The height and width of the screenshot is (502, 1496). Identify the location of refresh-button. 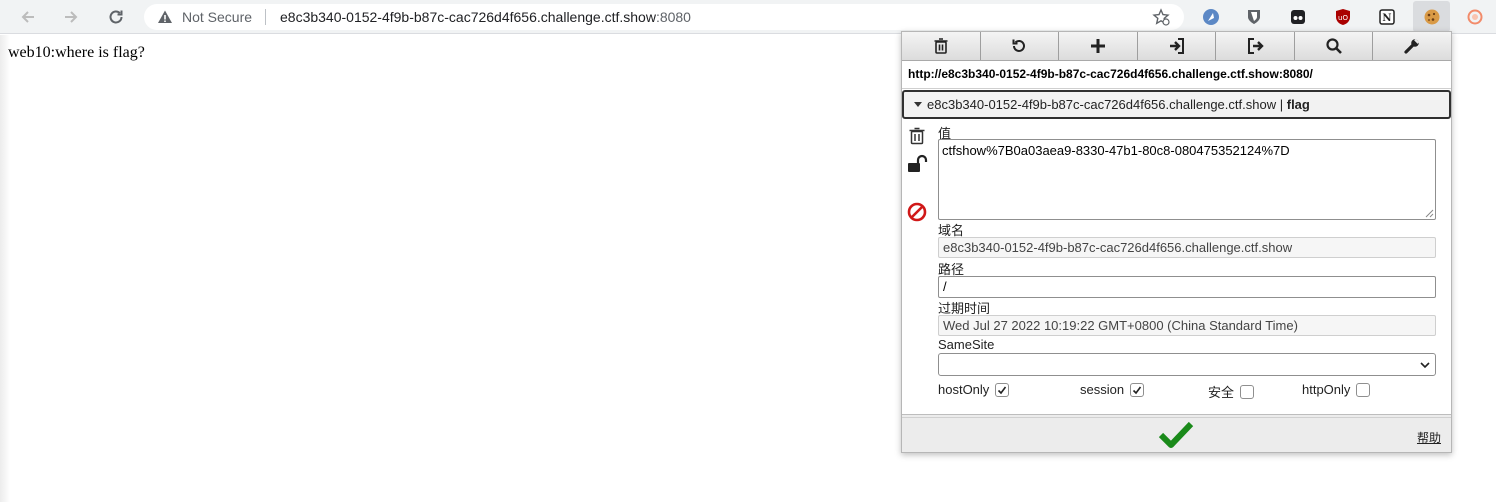
(1020, 46).